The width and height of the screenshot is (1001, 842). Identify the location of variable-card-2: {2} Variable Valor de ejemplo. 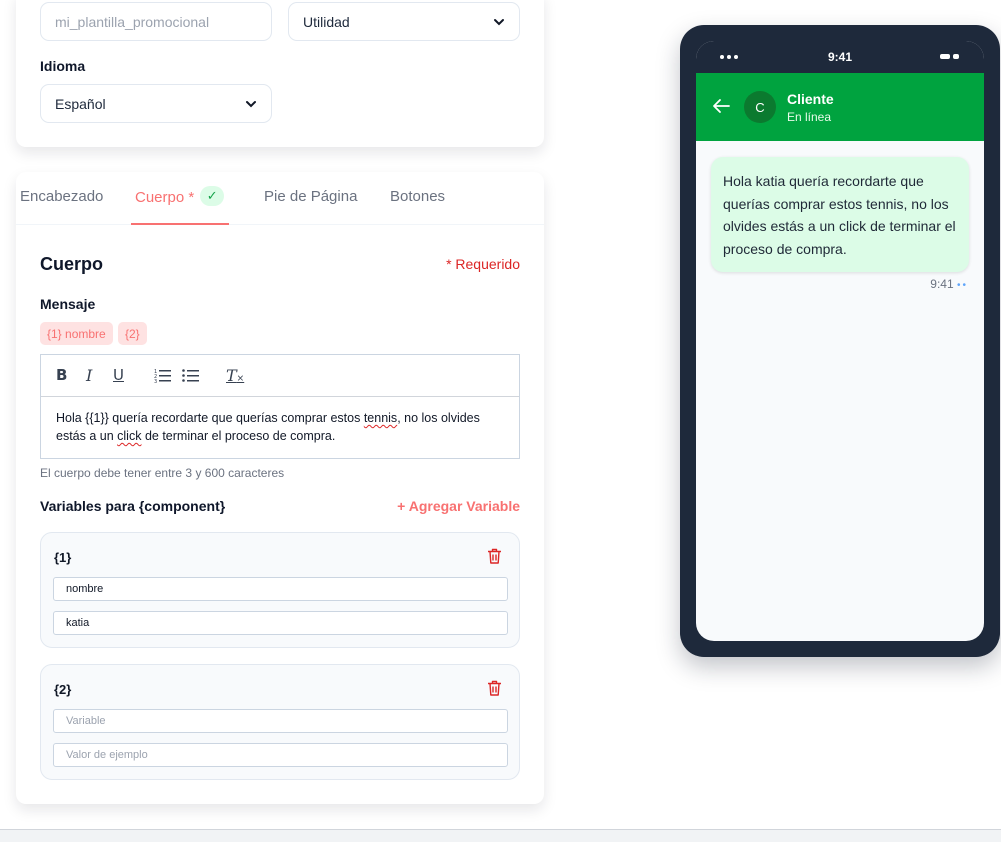
(280, 722).